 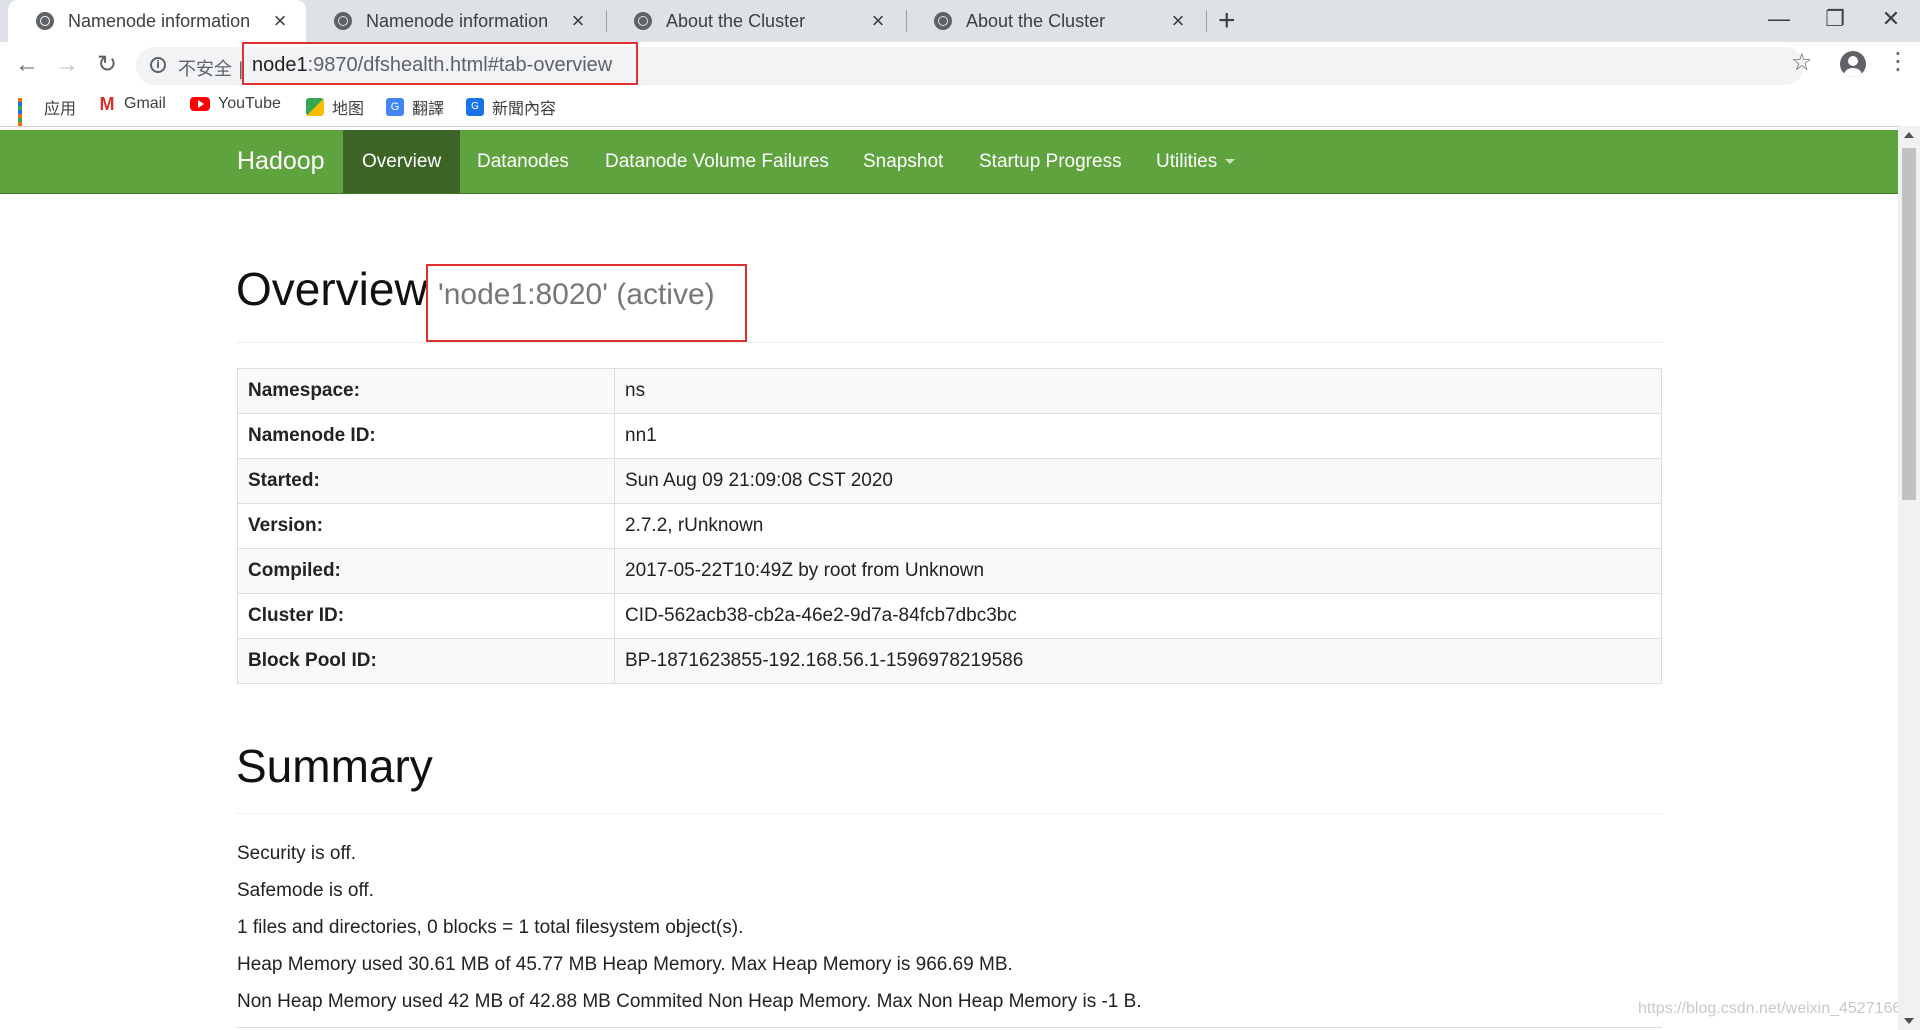 What do you see at coordinates (949, 1027) in the screenshot?
I see `section-divider` at bounding box center [949, 1027].